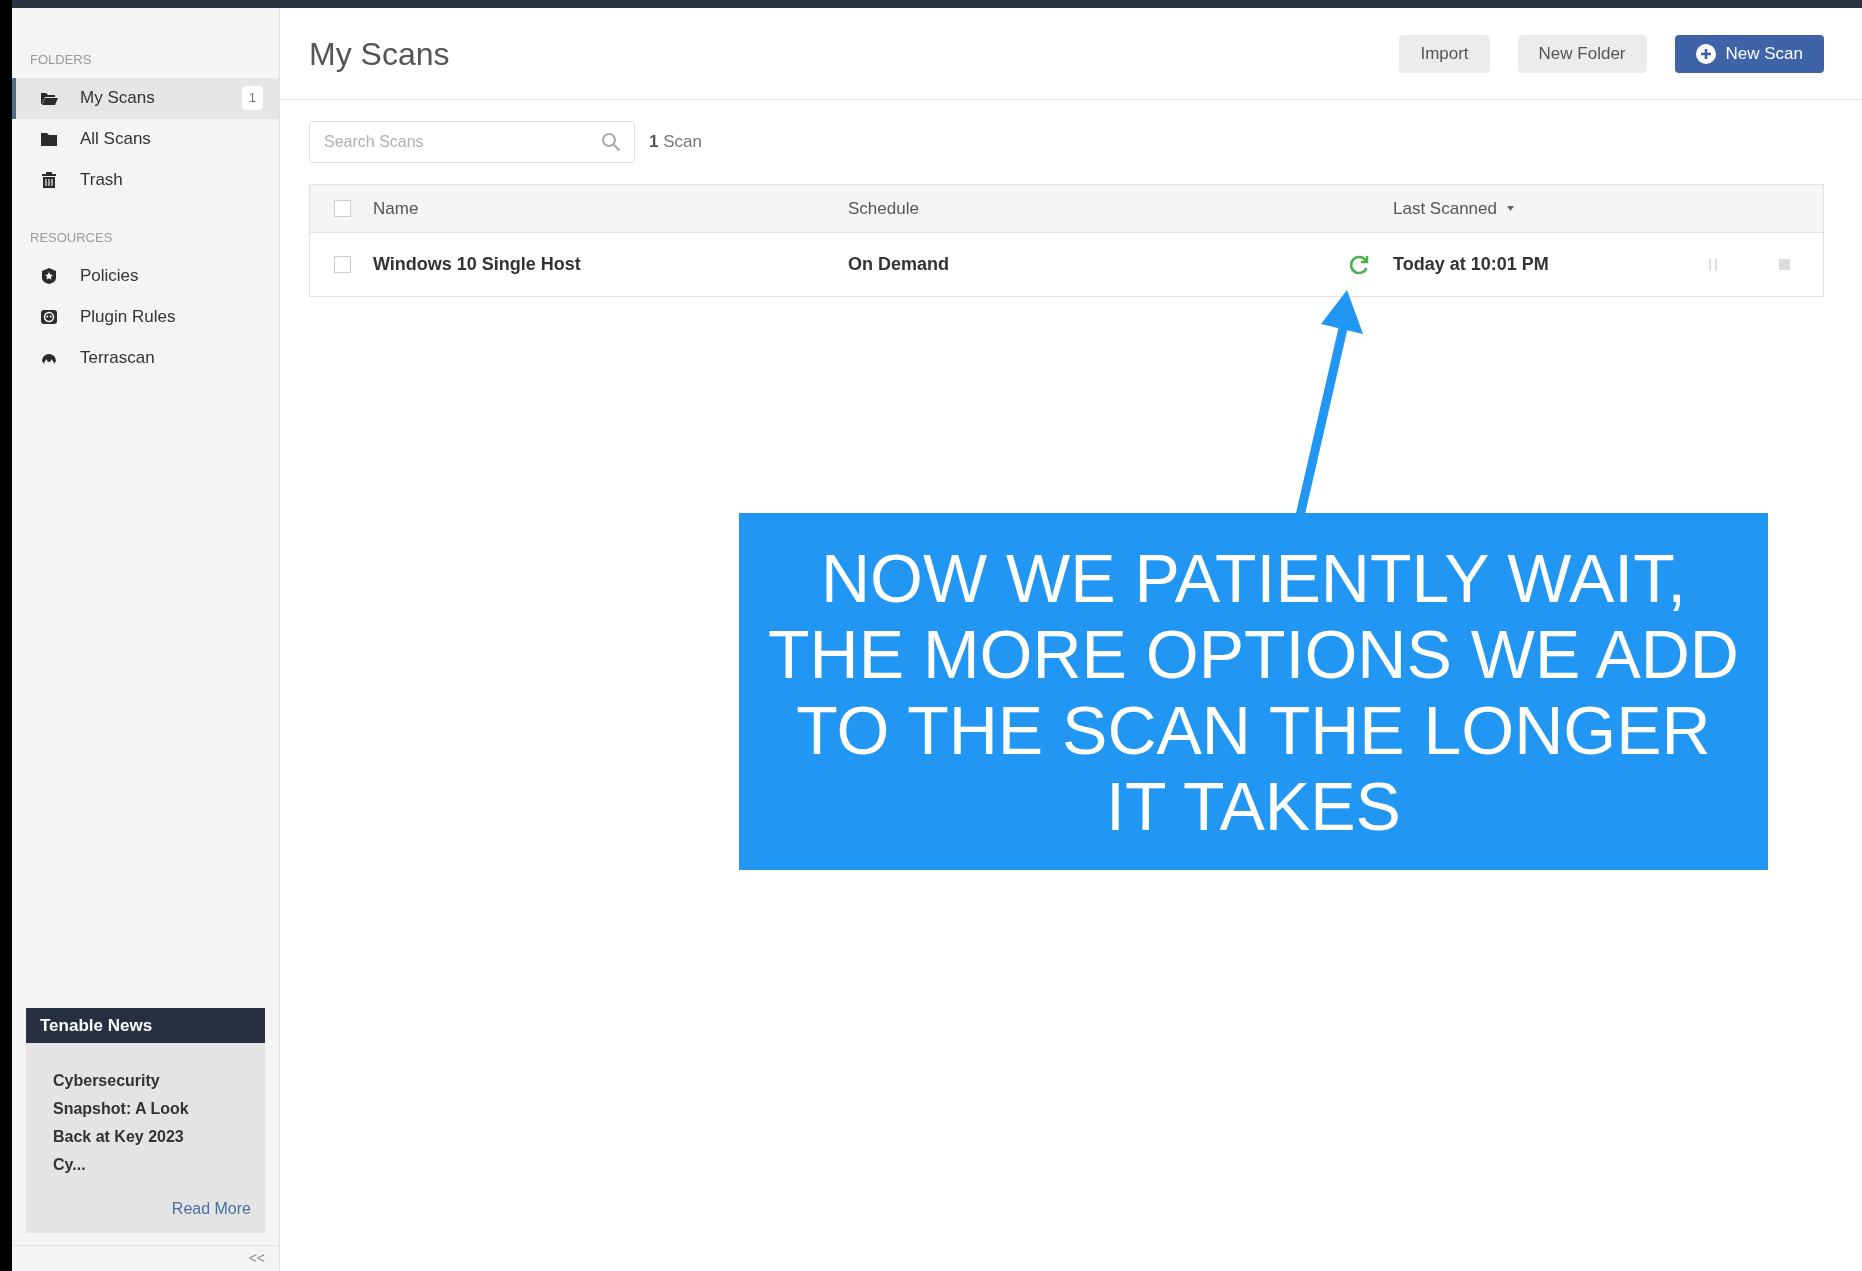  What do you see at coordinates (71, 237) in the screenshot?
I see `section-heading: RESOURCES` at bounding box center [71, 237].